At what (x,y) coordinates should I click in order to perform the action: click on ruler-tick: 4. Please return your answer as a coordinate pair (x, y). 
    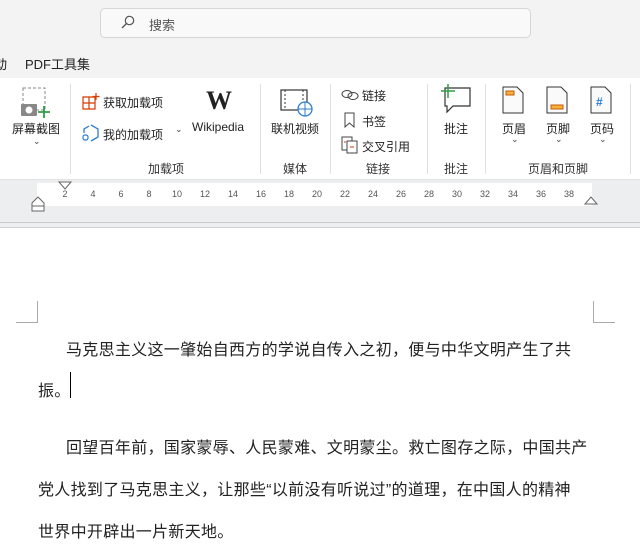
    Looking at the image, I should click on (93, 194).